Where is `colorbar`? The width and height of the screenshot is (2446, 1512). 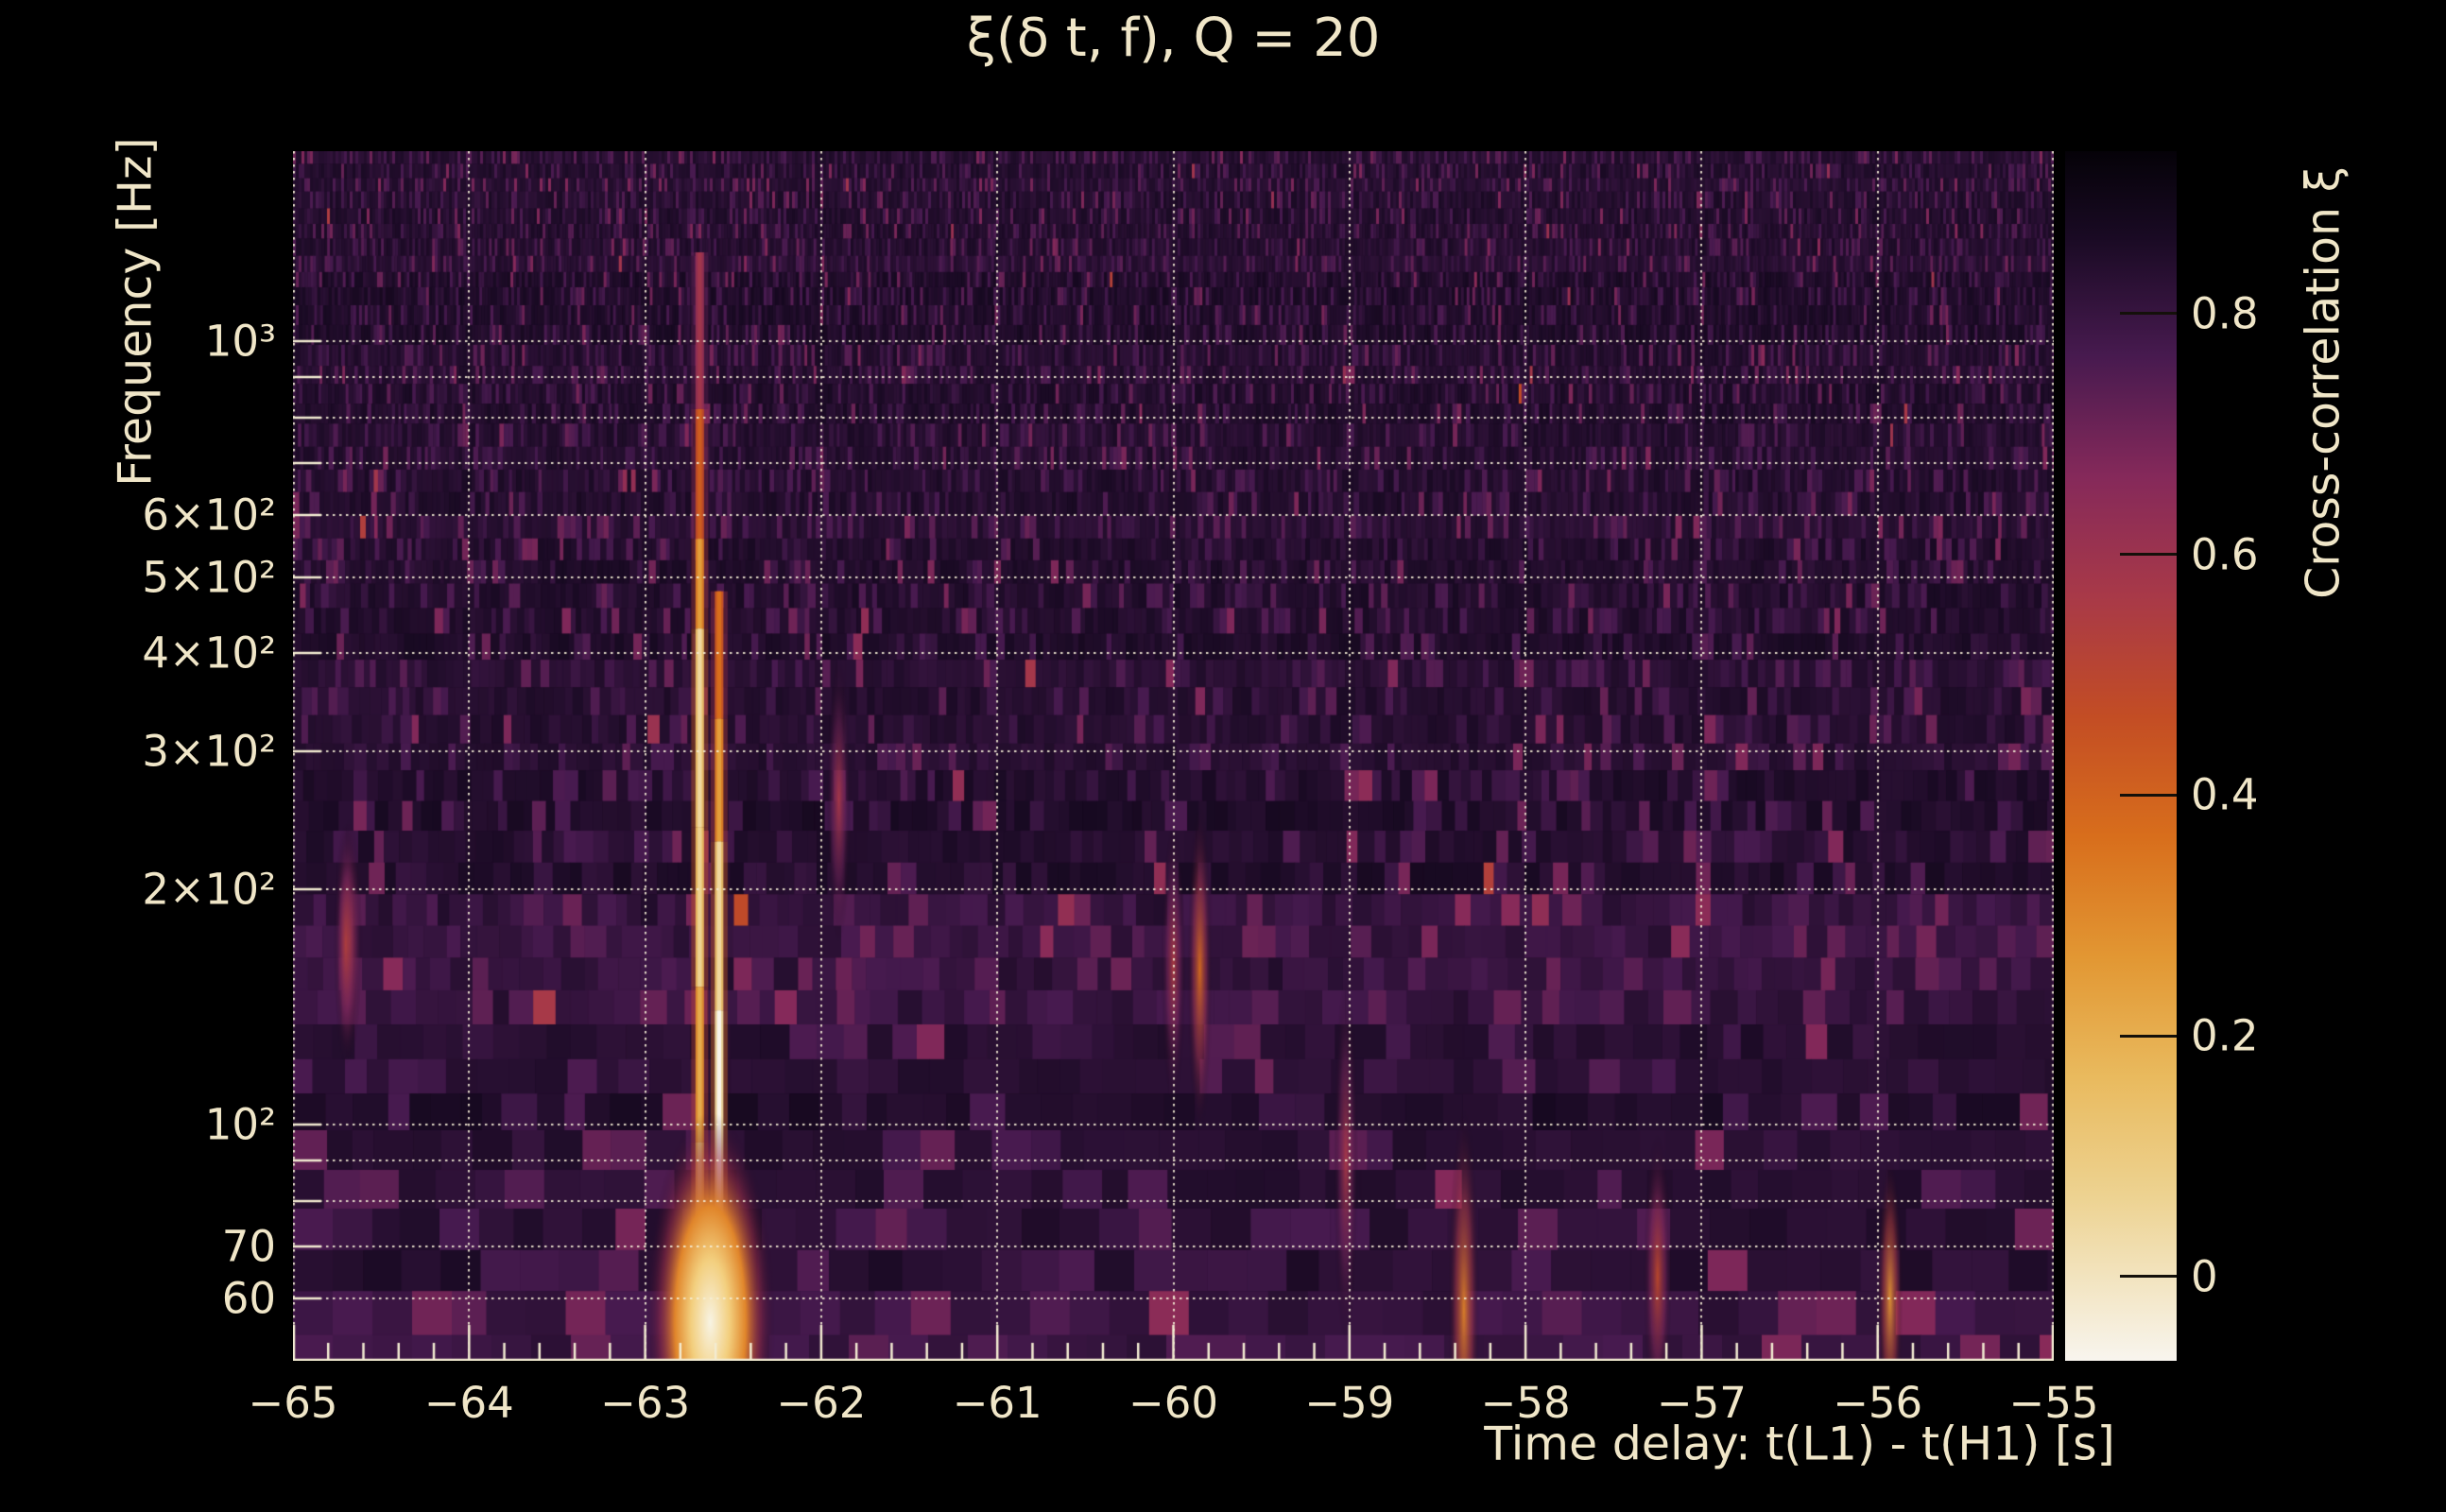
colorbar is located at coordinates (2121, 756).